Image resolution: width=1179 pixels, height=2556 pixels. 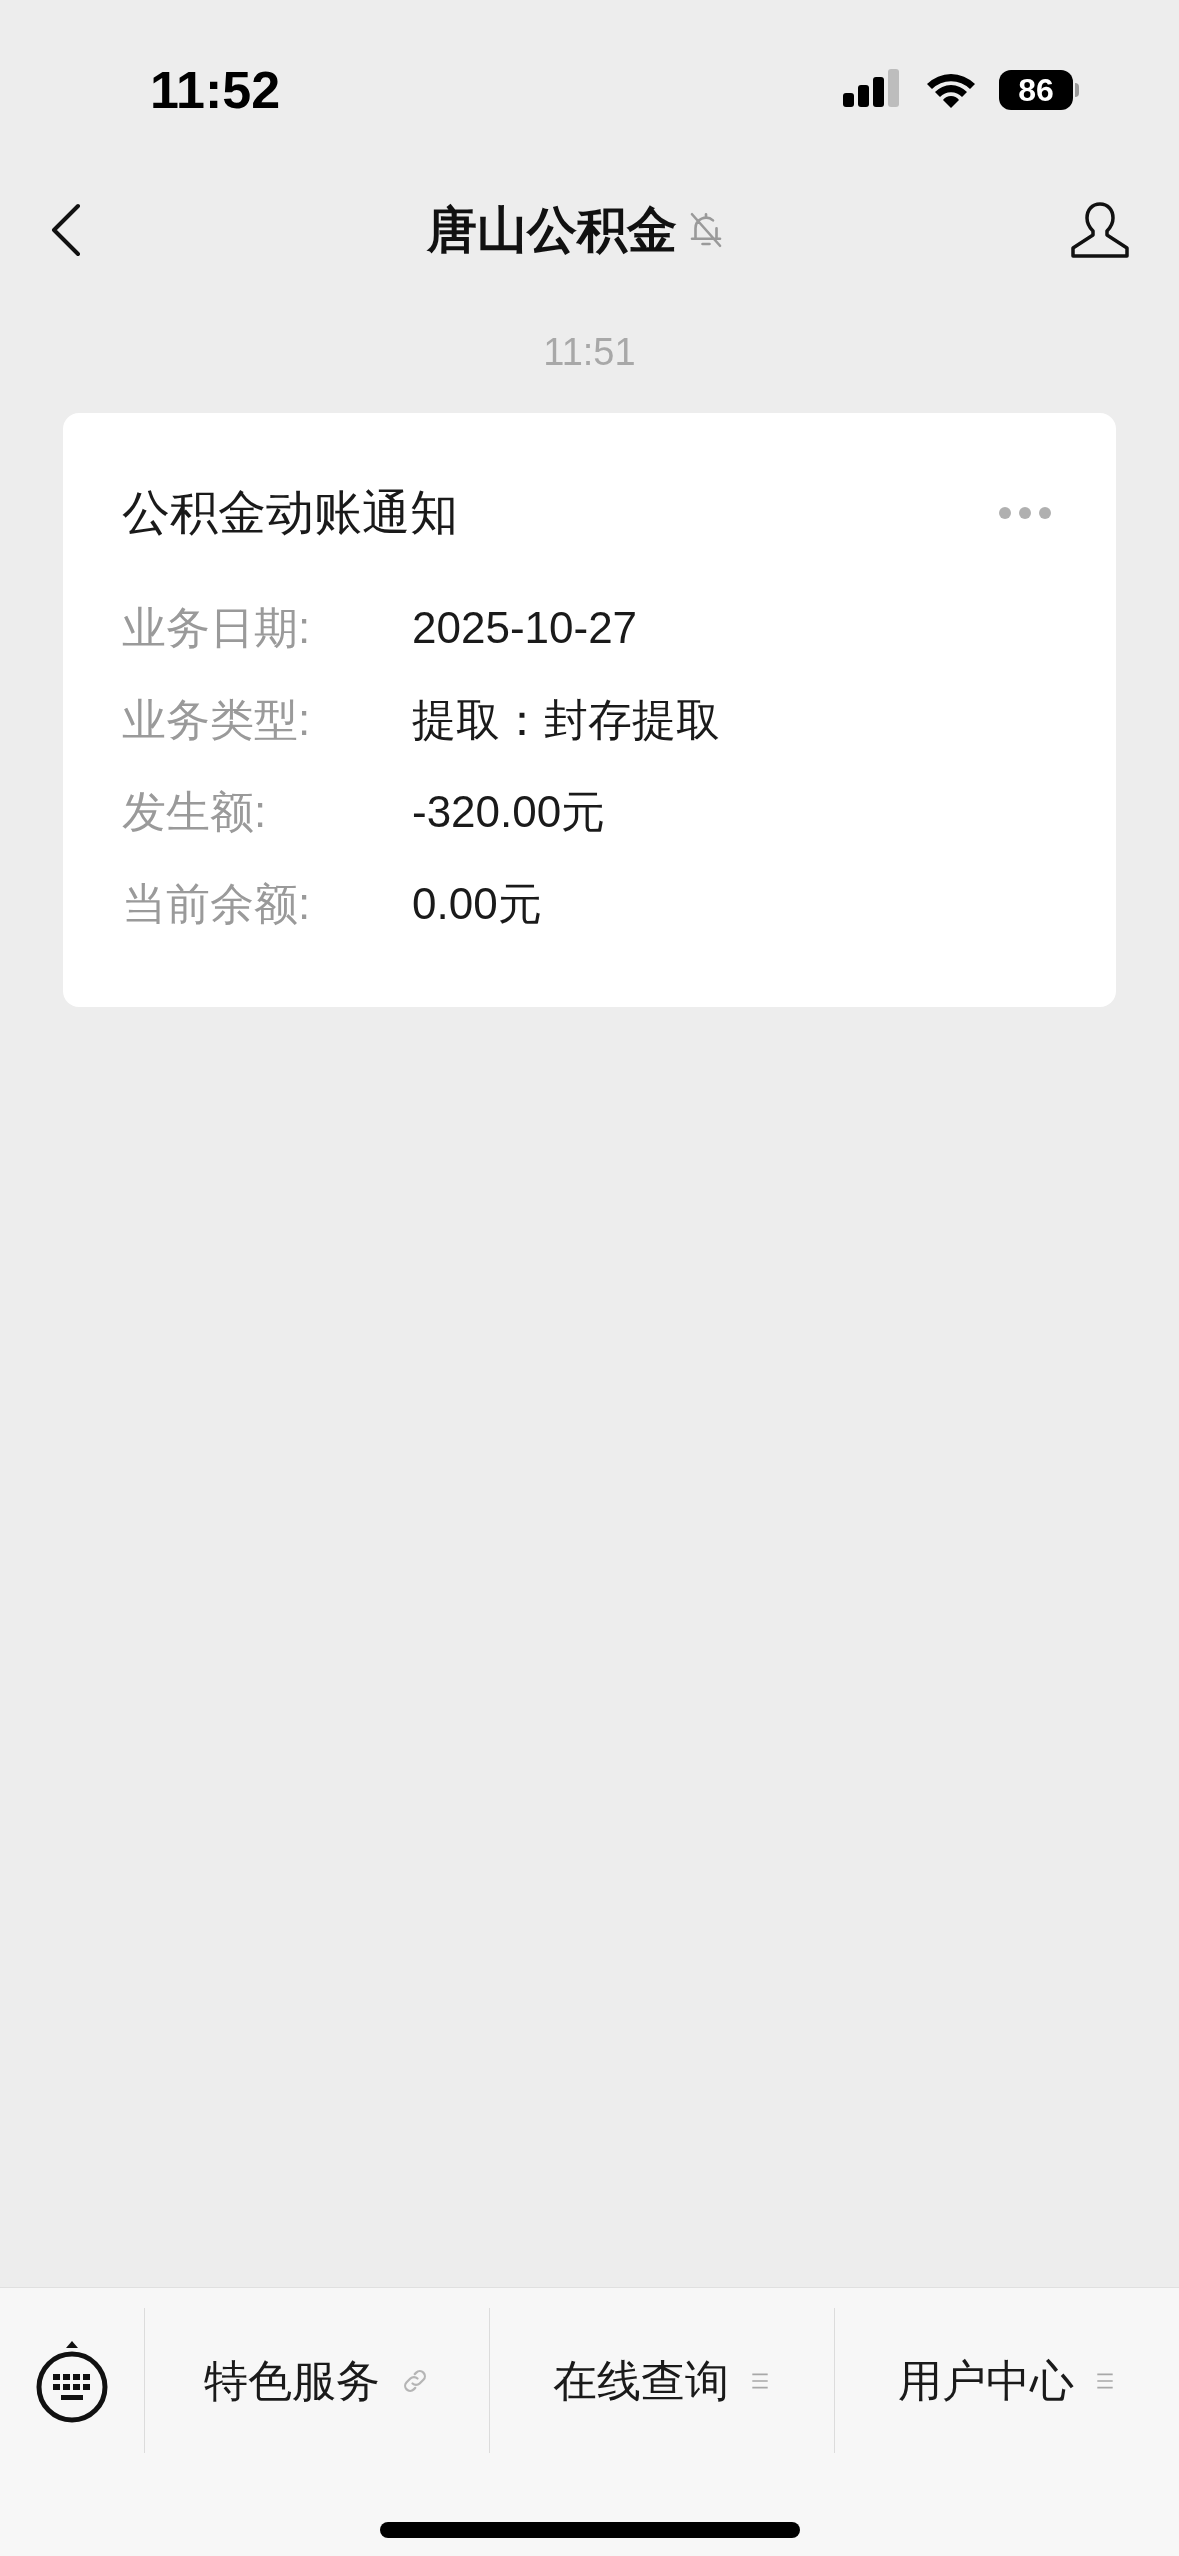 I want to click on menu-label: 在线查询, so click(x=641, y=2380).